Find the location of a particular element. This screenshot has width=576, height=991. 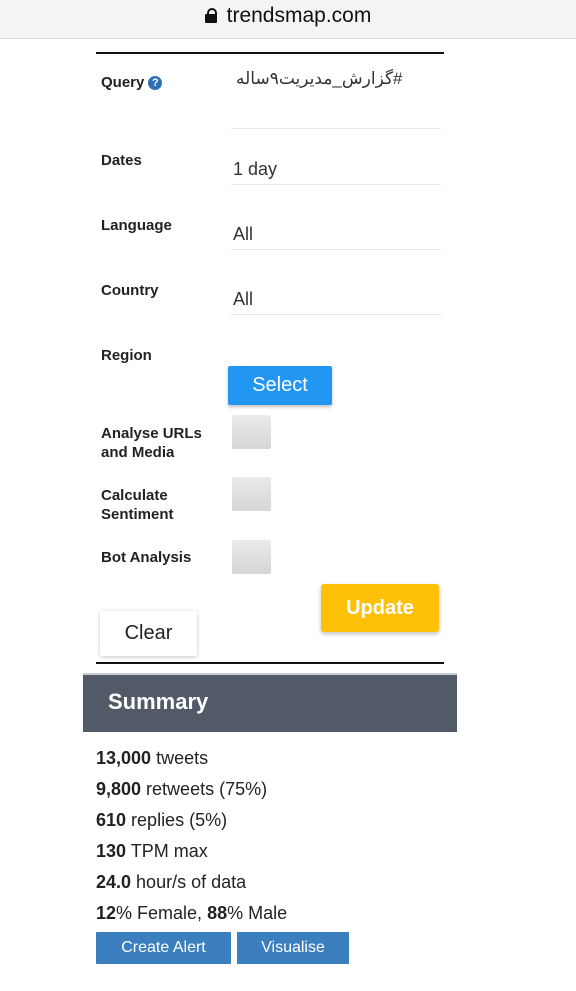

create-alert-button: Create Alert is located at coordinates (163, 948).